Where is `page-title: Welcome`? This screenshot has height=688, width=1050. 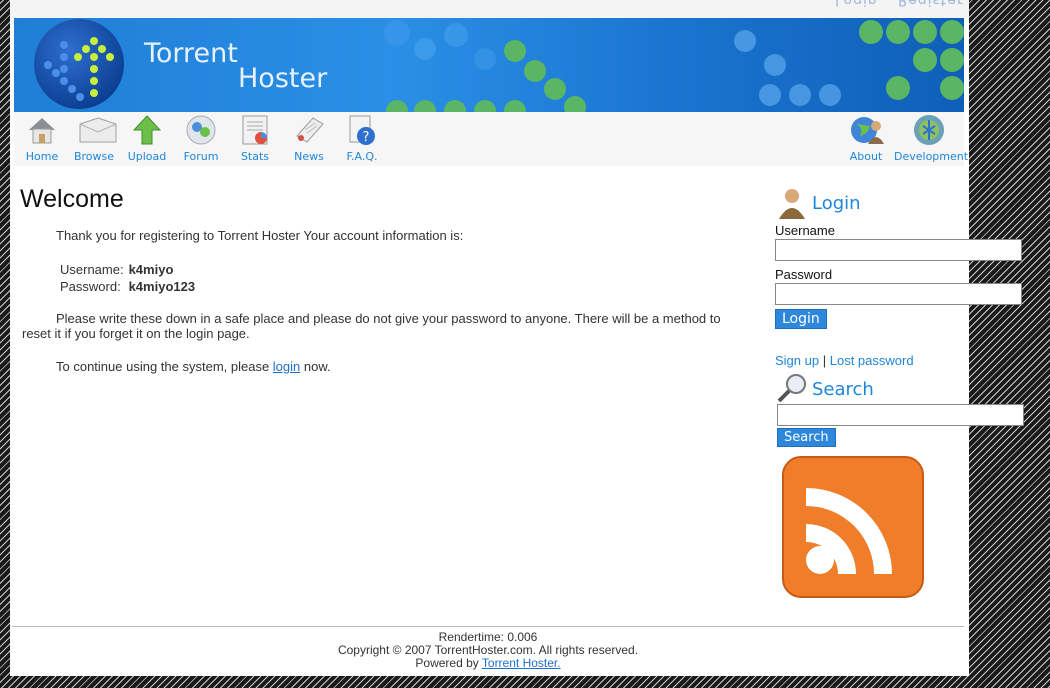
page-title: Welcome is located at coordinates (72, 199).